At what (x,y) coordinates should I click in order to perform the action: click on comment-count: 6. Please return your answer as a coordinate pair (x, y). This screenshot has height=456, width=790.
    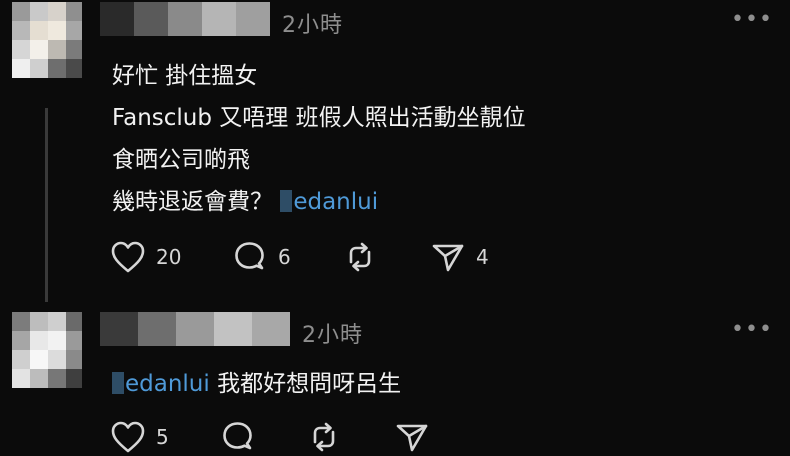
    Looking at the image, I should click on (284, 257).